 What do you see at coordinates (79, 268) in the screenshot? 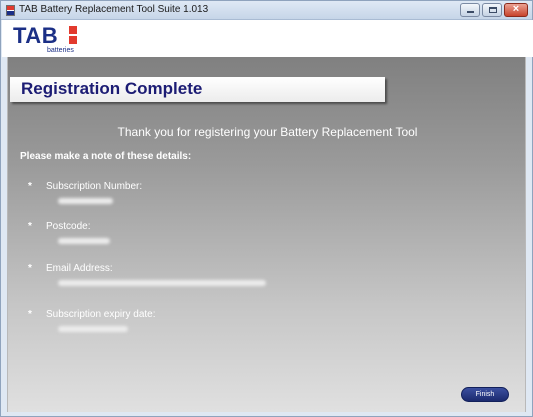
I see `detail-label: Email Address:` at bounding box center [79, 268].